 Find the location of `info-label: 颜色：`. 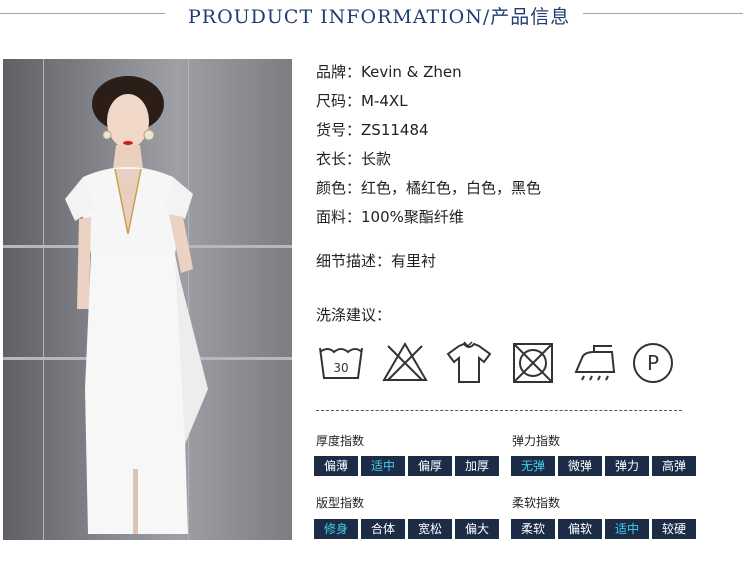

info-label: 颜色： is located at coordinates (339, 188).